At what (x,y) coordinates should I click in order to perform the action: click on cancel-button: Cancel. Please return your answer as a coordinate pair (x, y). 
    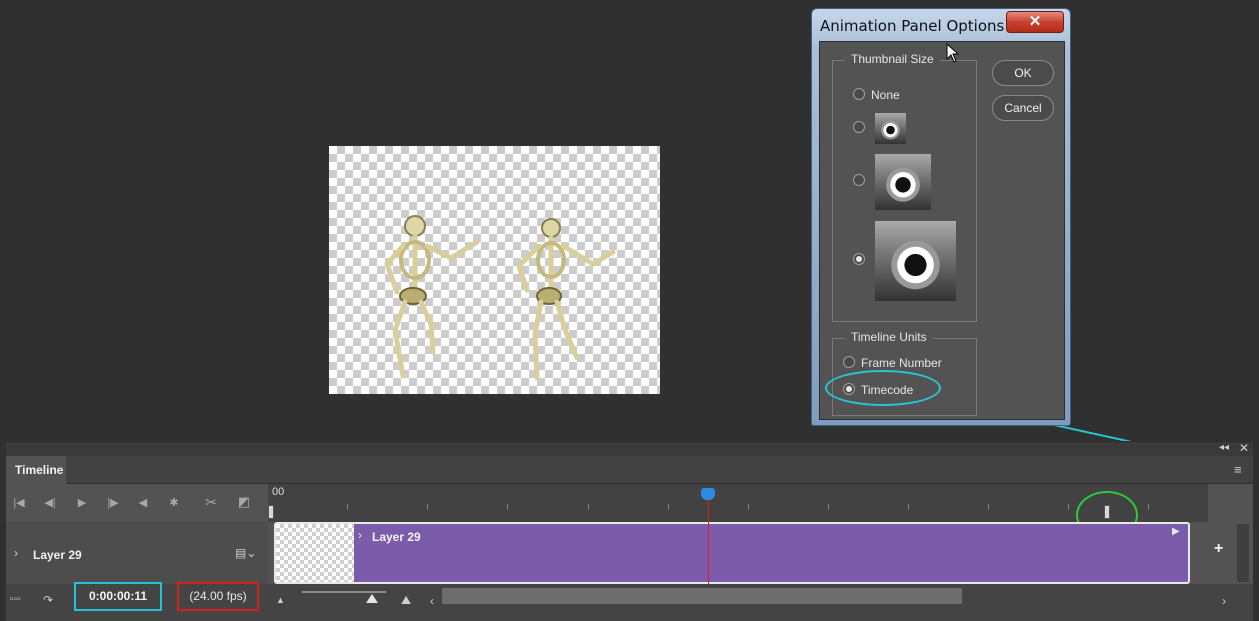
    Looking at the image, I should click on (1023, 108).